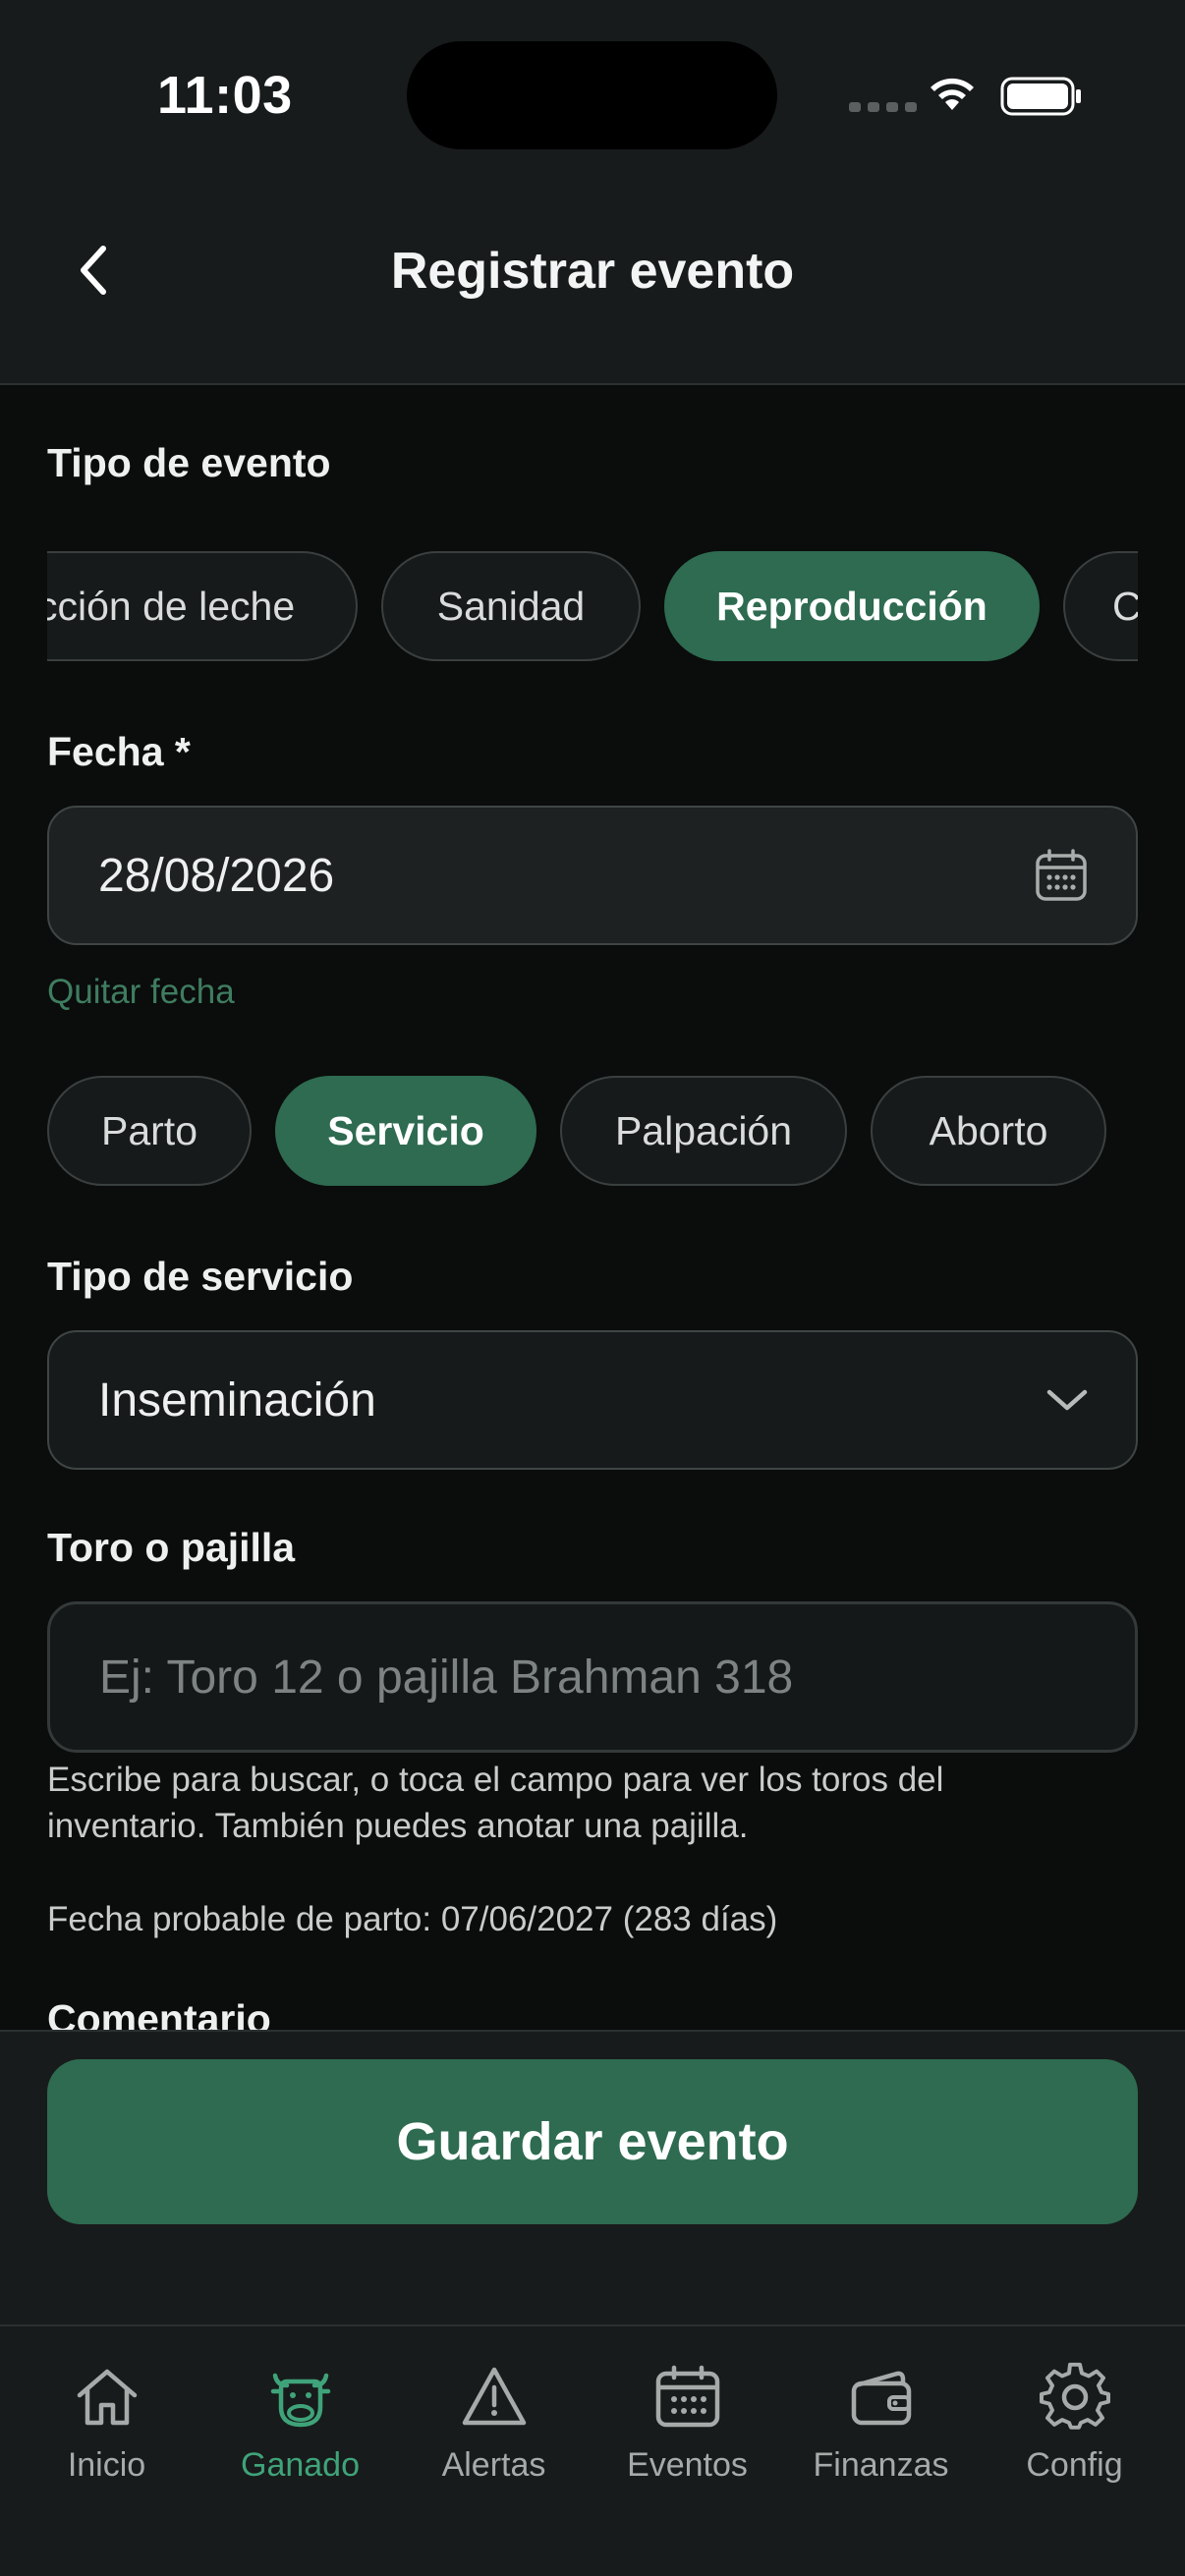 This screenshot has width=1185, height=2576. Describe the element at coordinates (592, 875) in the screenshot. I see `date-field: 28/08/2026` at that location.